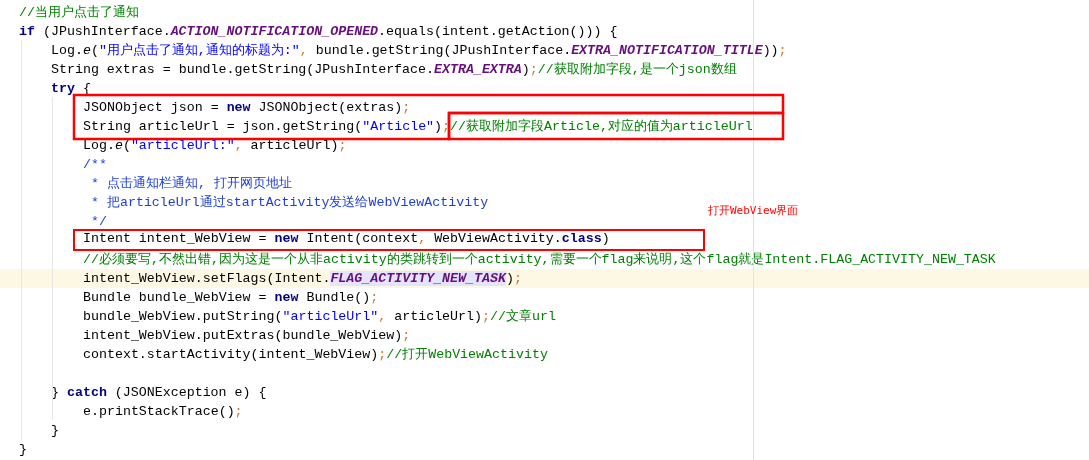 The image size is (1089, 460). I want to click on code-line: intent_WebView.setFlags(Intent.FLAG_ACTIVITY_NEW_TASK);, so click(302, 278).